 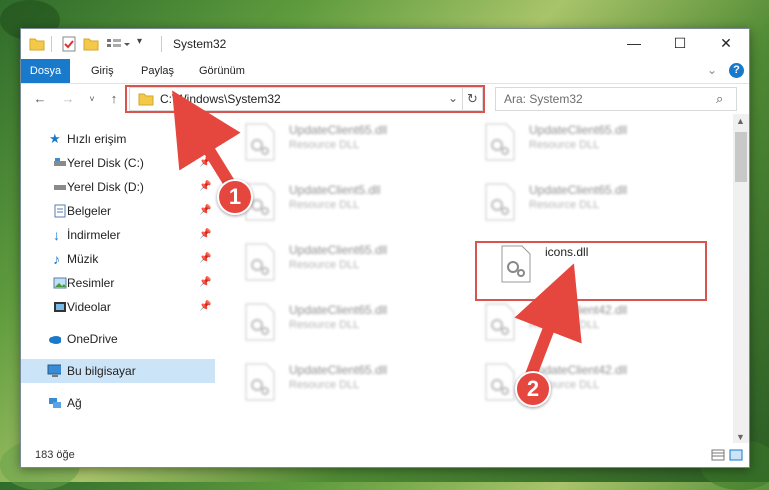 I want to click on step-2-badge: 2, so click(x=533, y=389).